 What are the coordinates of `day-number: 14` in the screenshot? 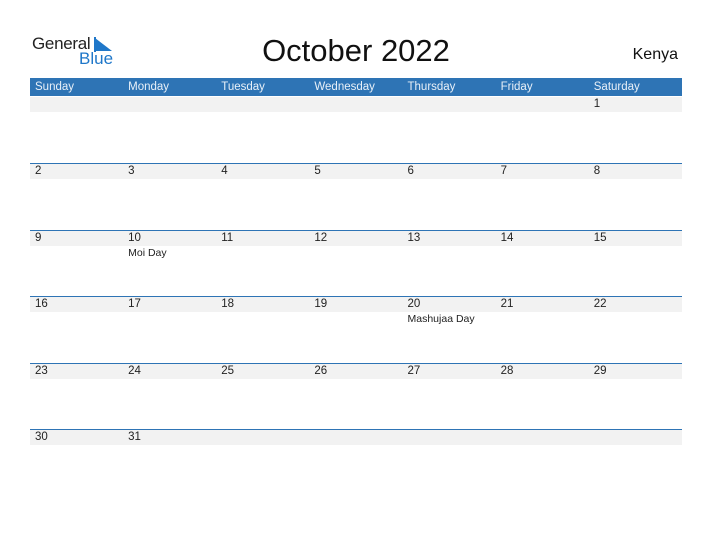 It's located at (507, 238).